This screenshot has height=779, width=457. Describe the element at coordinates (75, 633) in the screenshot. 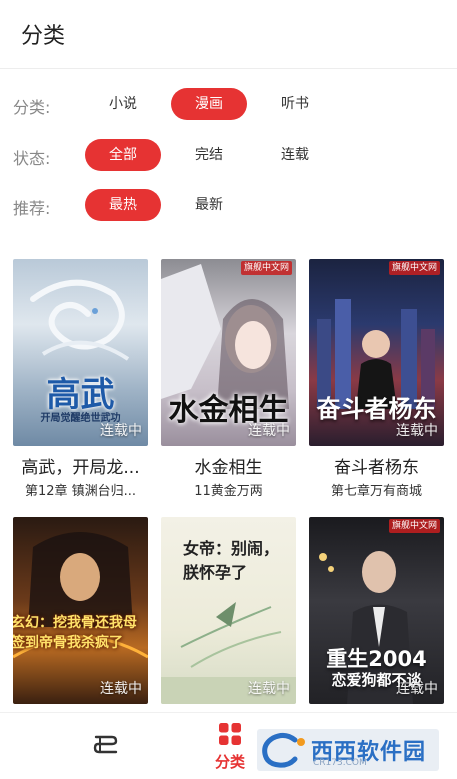

I see `cover-title: 玄幻：挖我骨还我母 签到帝骨我杀疯了` at that location.